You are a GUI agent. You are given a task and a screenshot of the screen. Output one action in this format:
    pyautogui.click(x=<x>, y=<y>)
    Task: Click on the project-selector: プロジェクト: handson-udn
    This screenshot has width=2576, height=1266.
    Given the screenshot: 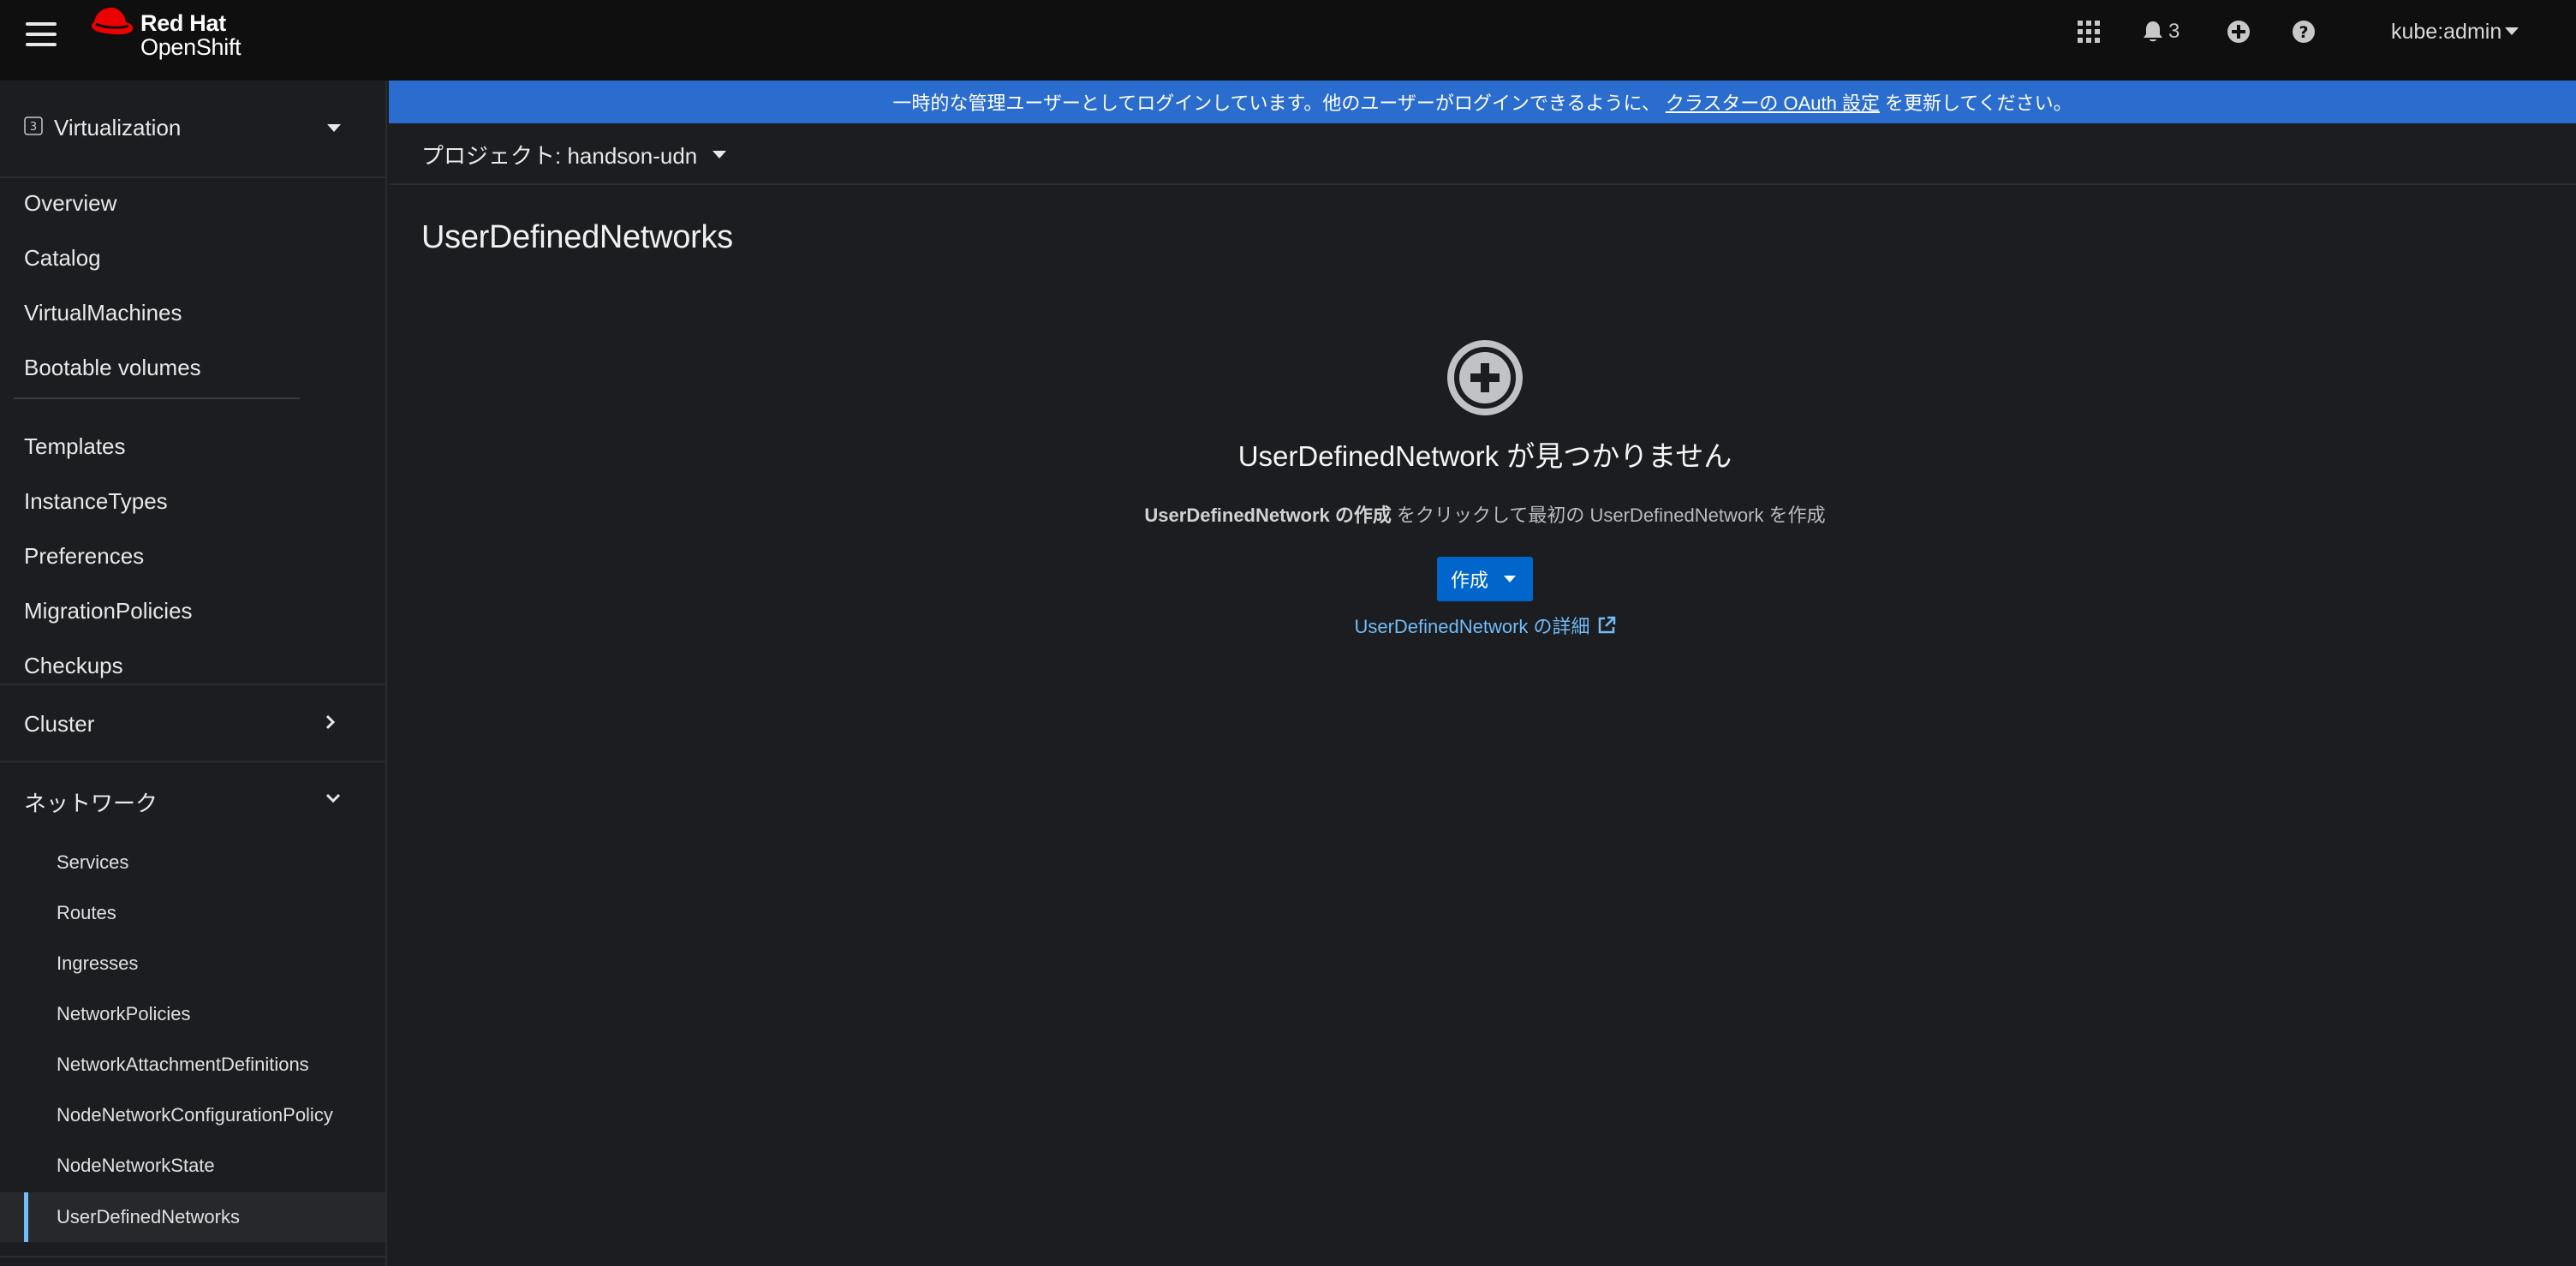 What is the action you would take?
    pyautogui.click(x=574, y=155)
    